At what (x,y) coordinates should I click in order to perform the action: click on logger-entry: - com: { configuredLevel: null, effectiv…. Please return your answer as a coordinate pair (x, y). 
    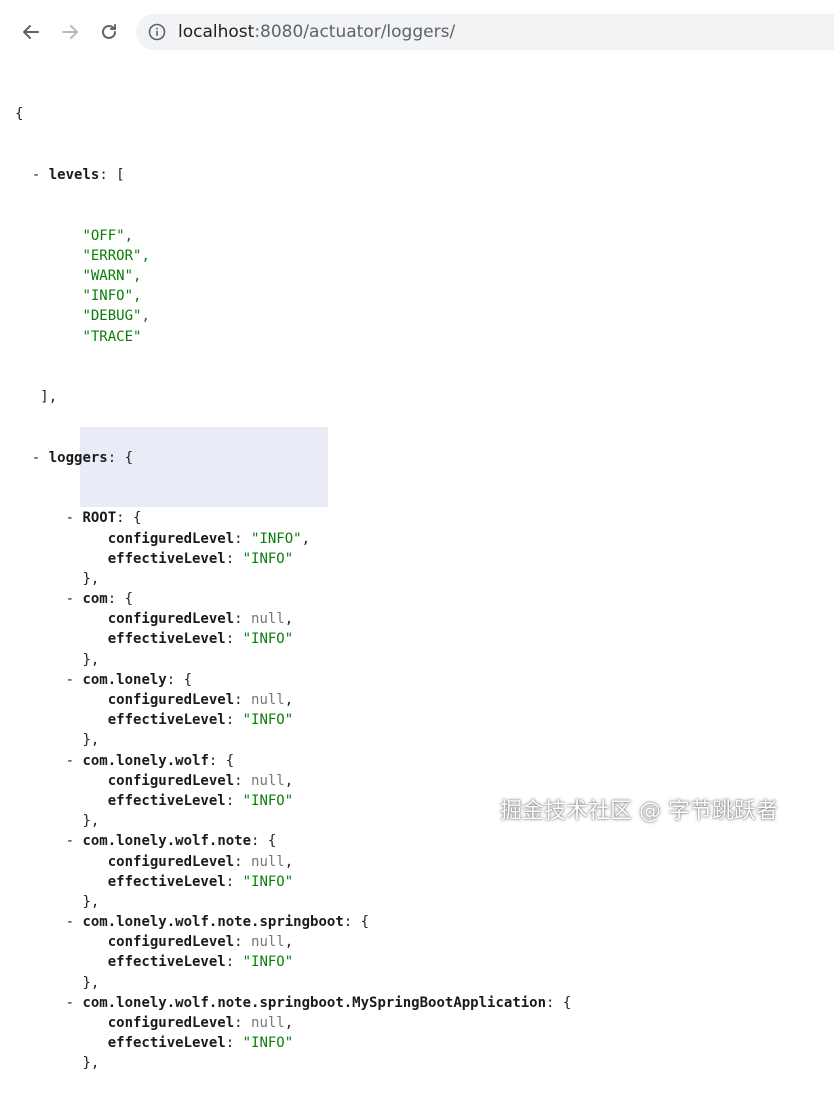
    Looking at the image, I should click on (179, 629).